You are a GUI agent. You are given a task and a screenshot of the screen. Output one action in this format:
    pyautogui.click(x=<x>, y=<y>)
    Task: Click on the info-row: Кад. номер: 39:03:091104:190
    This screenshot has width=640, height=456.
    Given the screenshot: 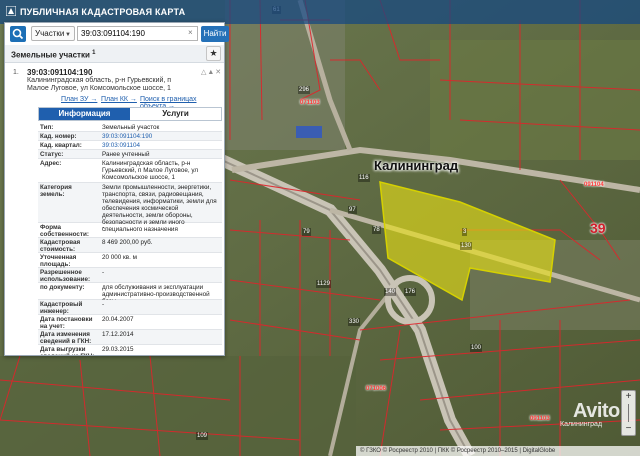 What is the action you would take?
    pyautogui.click(x=130, y=136)
    